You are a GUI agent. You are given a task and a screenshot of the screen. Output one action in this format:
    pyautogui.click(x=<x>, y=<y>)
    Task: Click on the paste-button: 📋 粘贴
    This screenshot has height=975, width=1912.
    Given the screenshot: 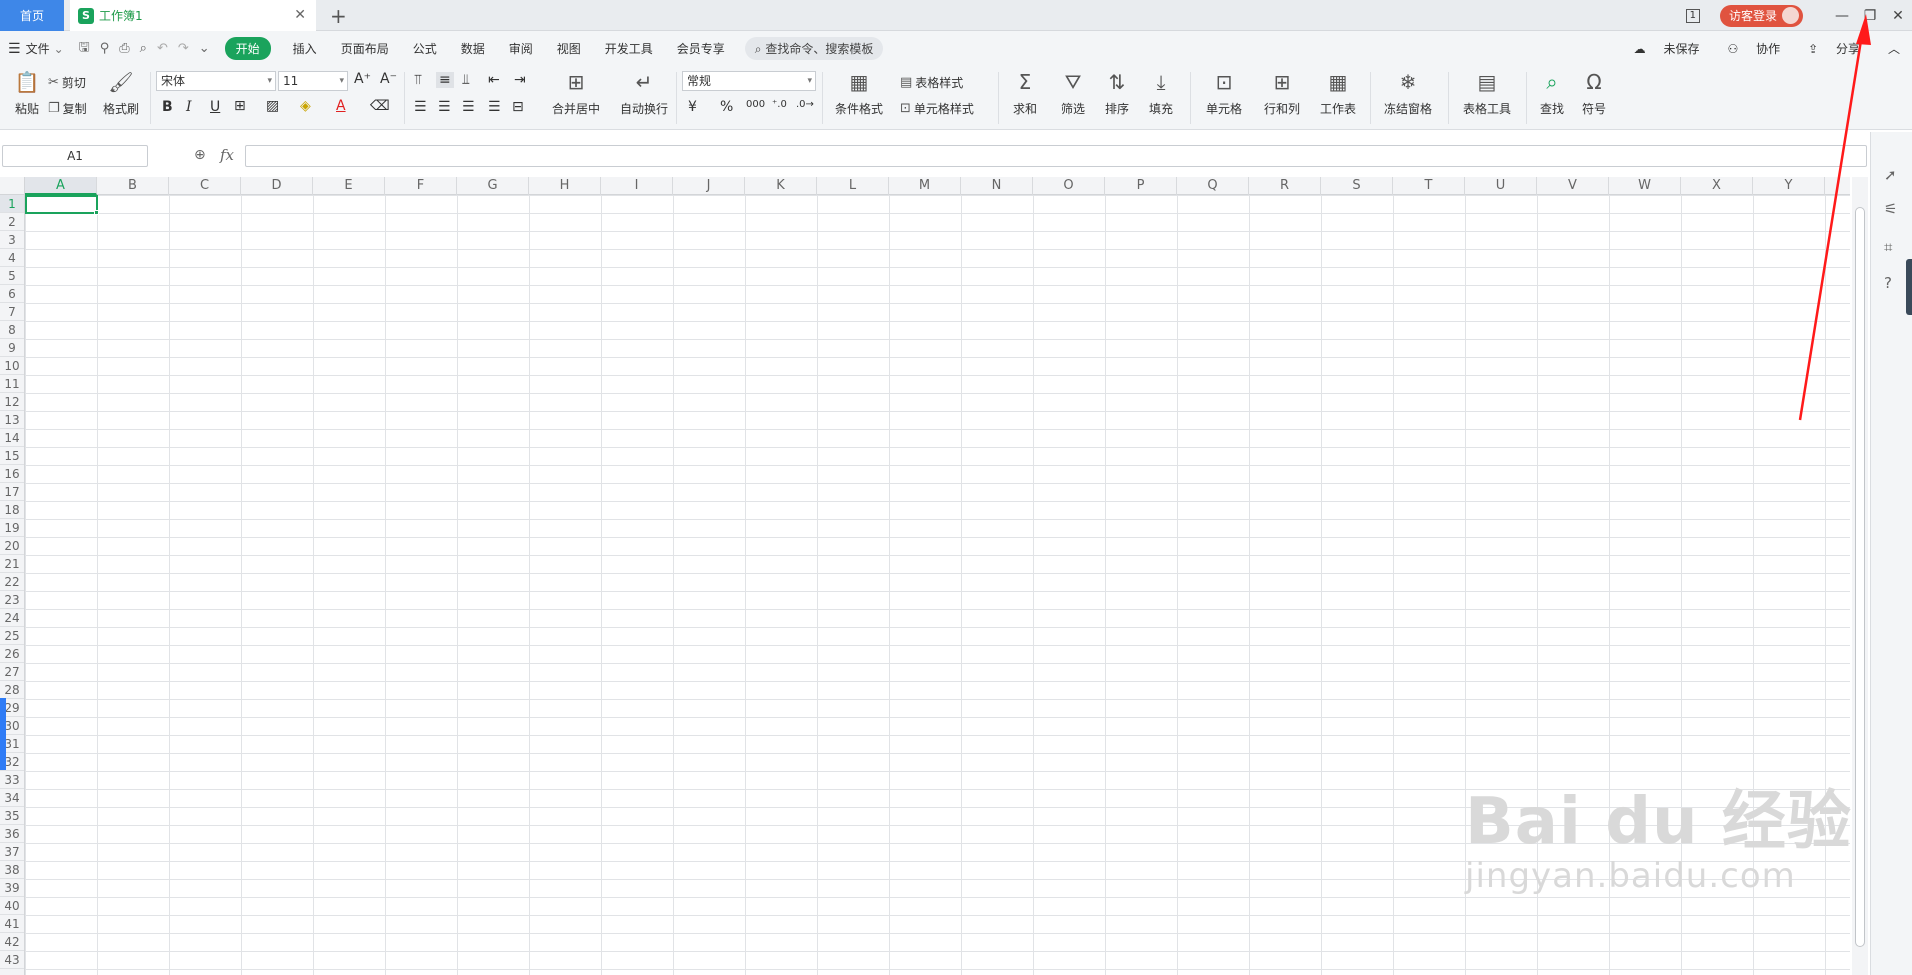 What is the action you would take?
    pyautogui.click(x=27, y=93)
    